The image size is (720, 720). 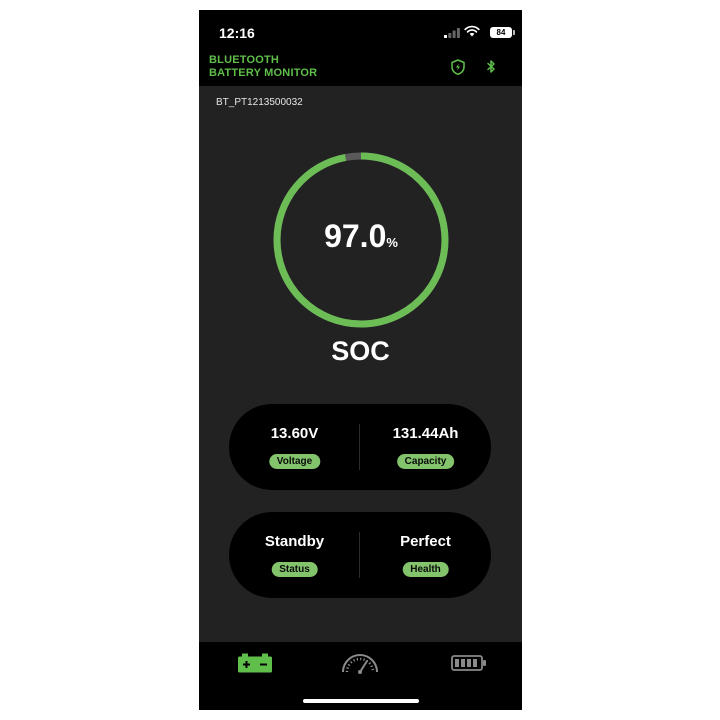 I want to click on status-value: Standby, so click(x=294, y=541).